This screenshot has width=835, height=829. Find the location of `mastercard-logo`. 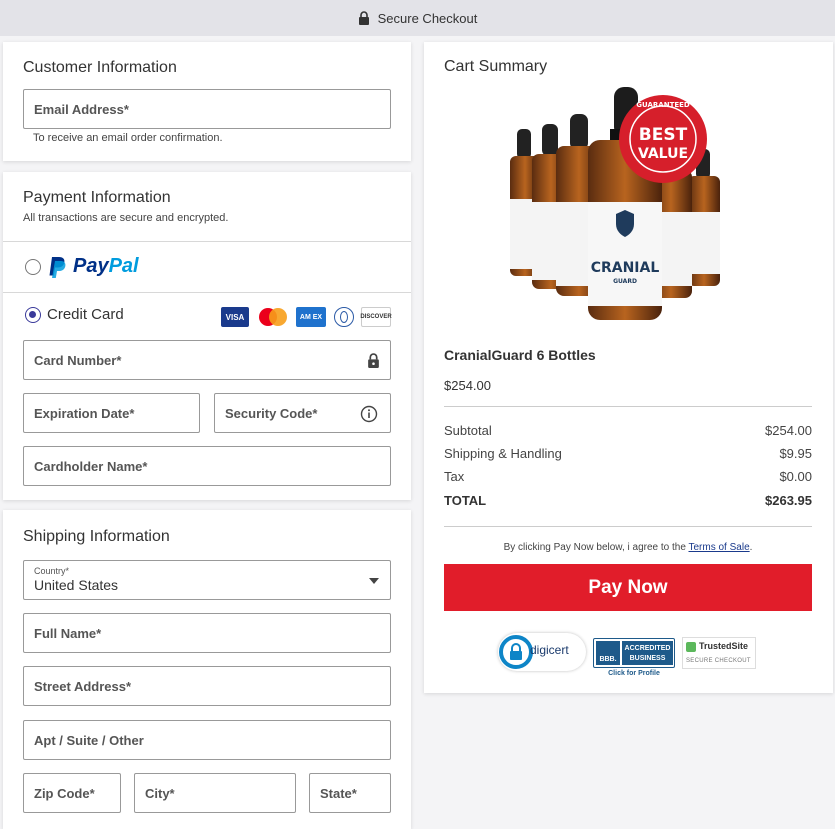

mastercard-logo is located at coordinates (273, 317).